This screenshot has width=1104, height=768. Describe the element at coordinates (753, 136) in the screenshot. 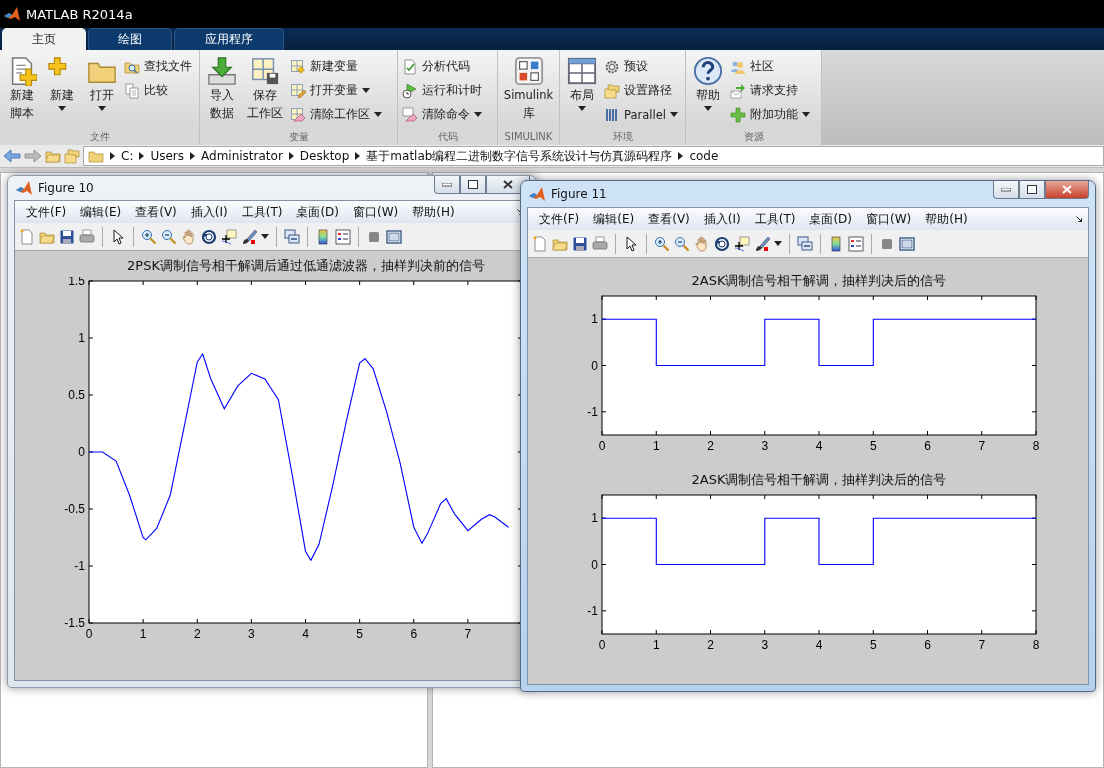

I see `section-label: 资源` at that location.